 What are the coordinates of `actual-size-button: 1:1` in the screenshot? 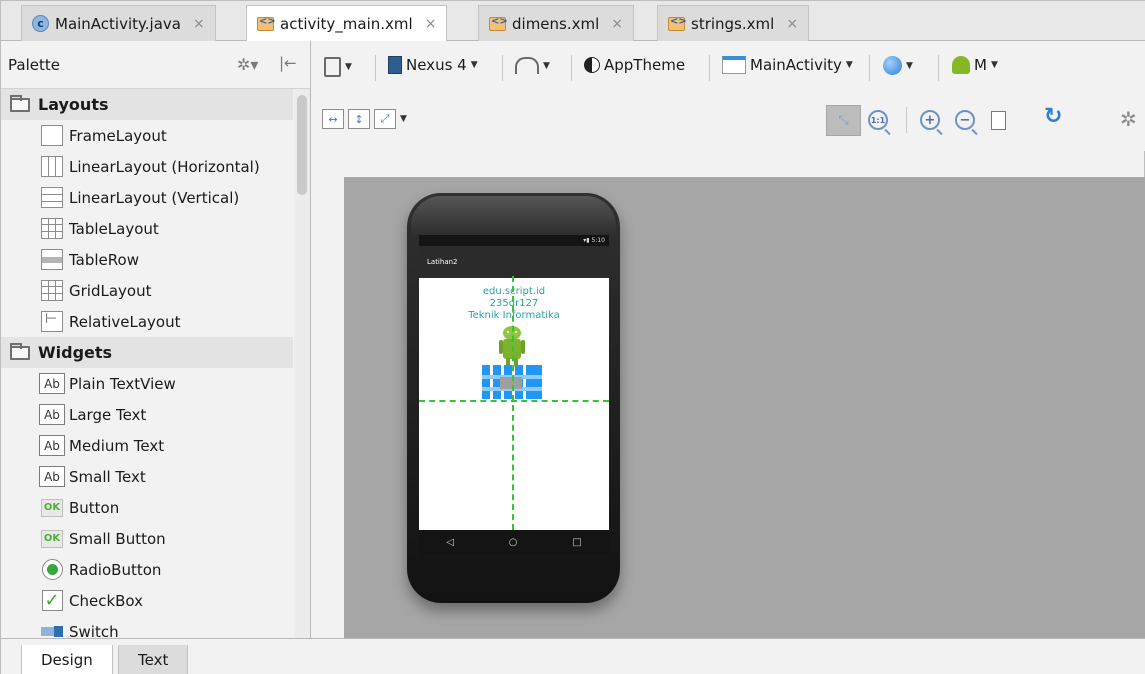 It's located at (878, 120).